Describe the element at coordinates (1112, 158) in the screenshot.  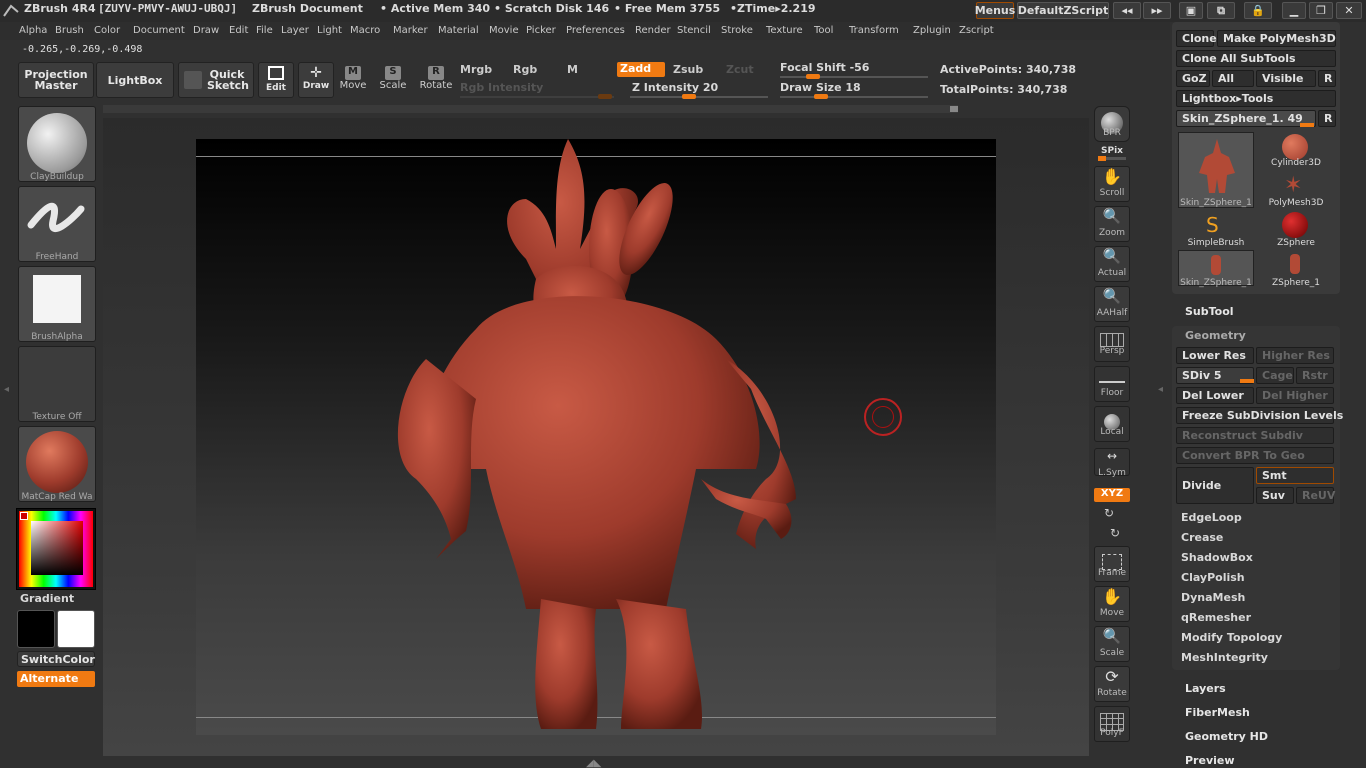
I see `spix-slider` at that location.